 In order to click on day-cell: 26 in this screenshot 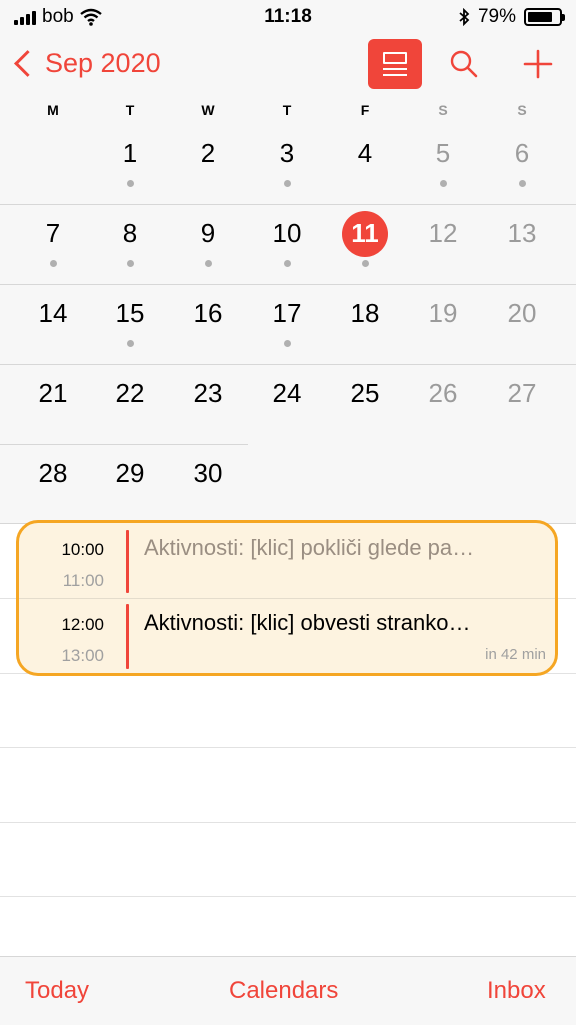, I will do `click(443, 393)`.